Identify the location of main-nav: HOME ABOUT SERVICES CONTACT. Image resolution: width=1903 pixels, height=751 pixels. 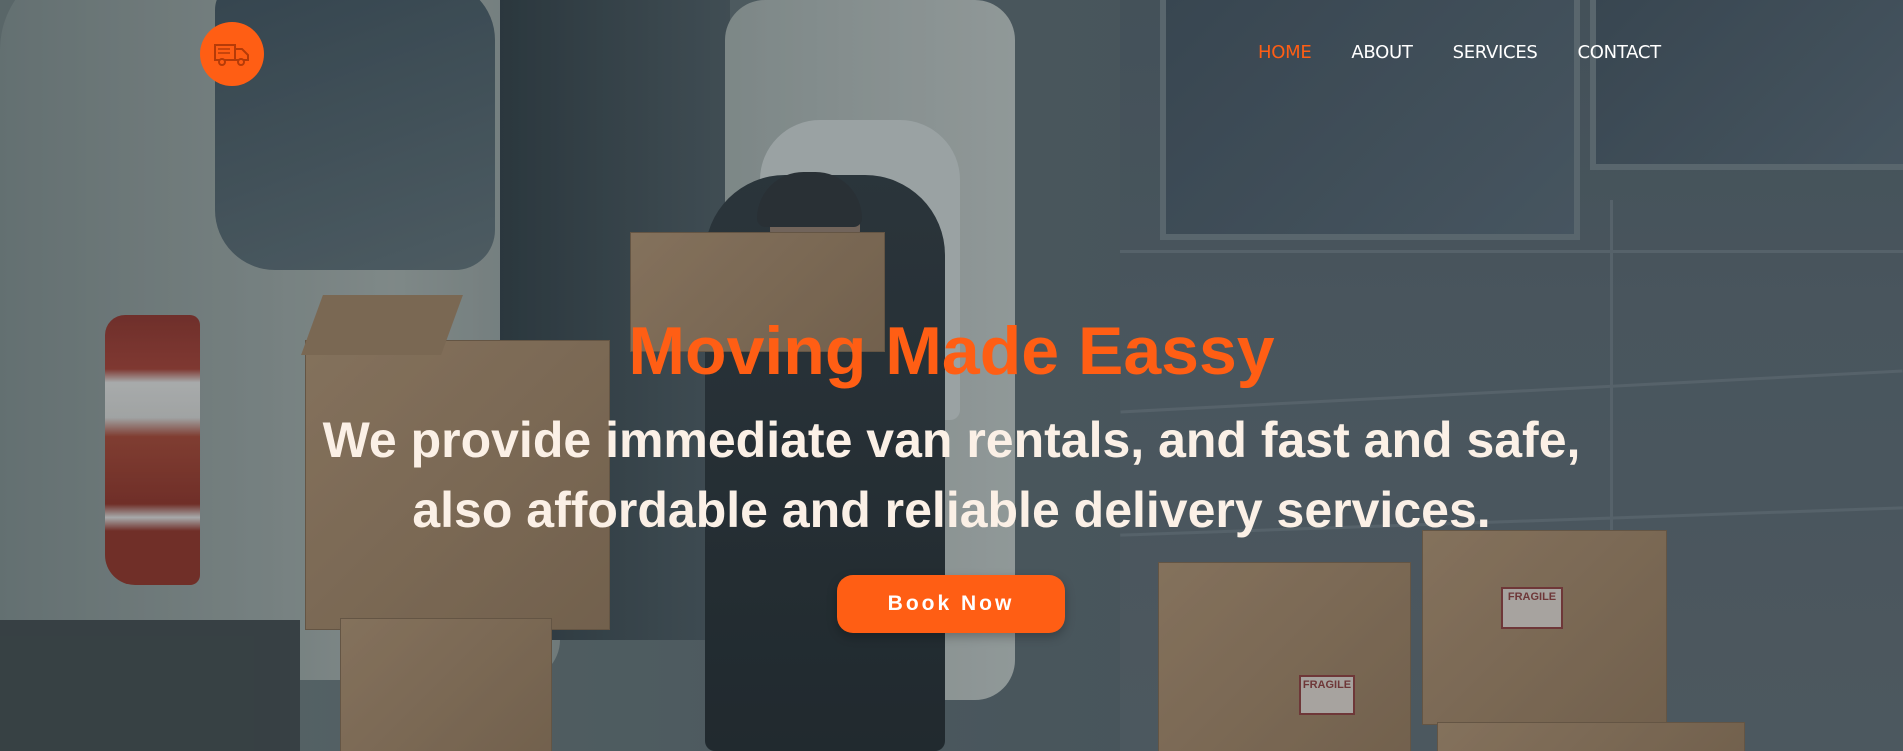
(1459, 52).